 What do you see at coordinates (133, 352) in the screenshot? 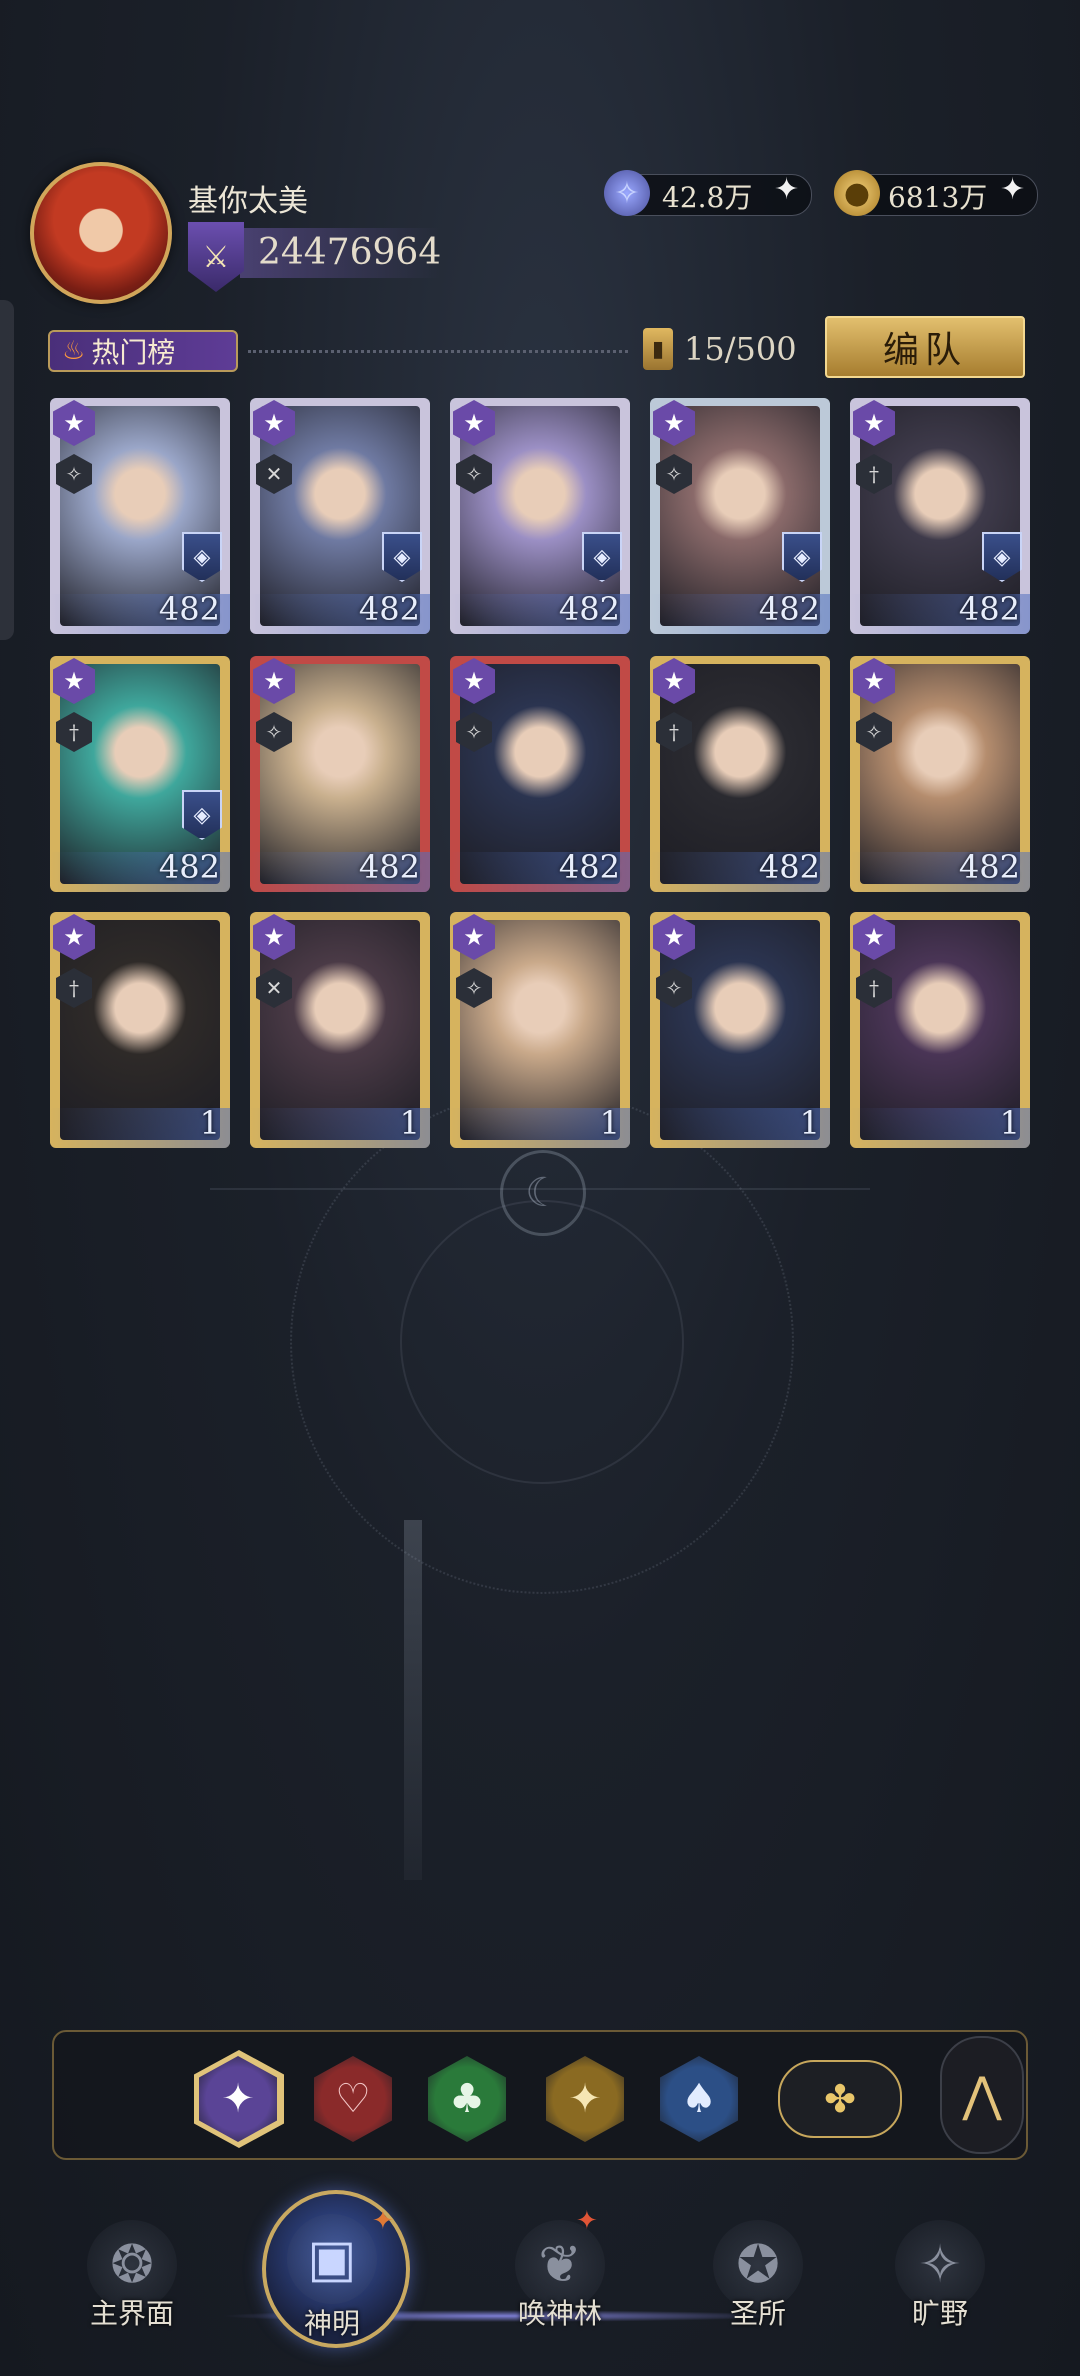
I see `hot-ranking-label: 热门榜` at bounding box center [133, 352].